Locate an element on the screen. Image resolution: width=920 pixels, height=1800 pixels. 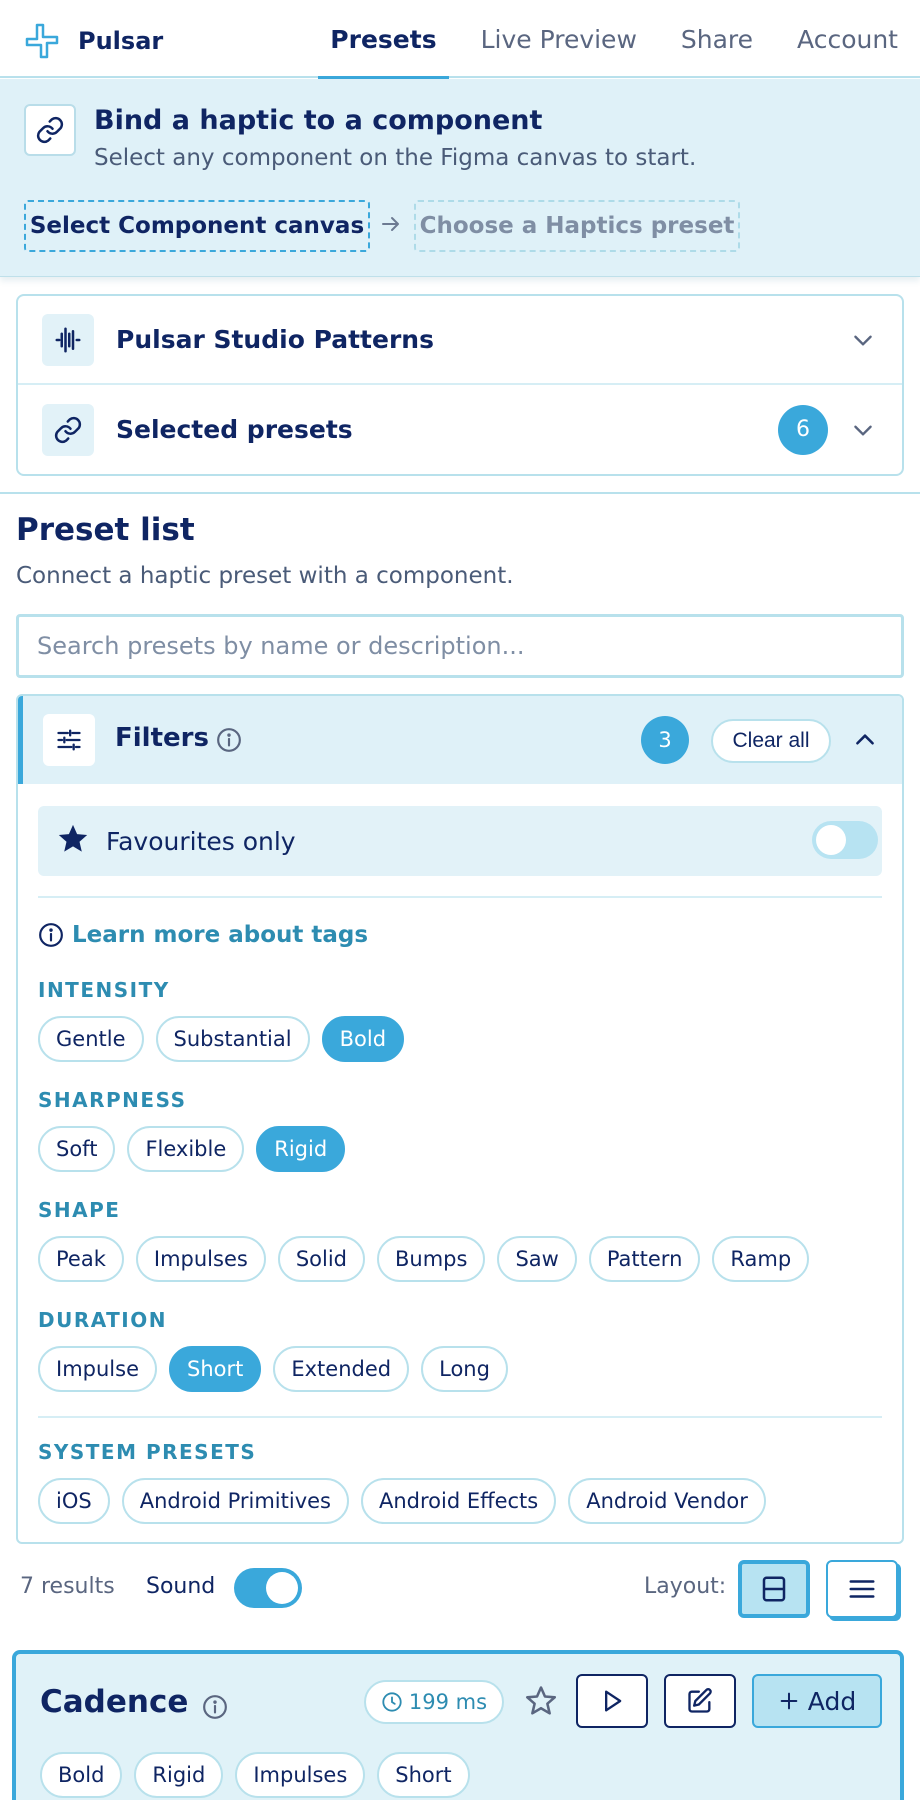
play-icon is located at coordinates (613, 1701).